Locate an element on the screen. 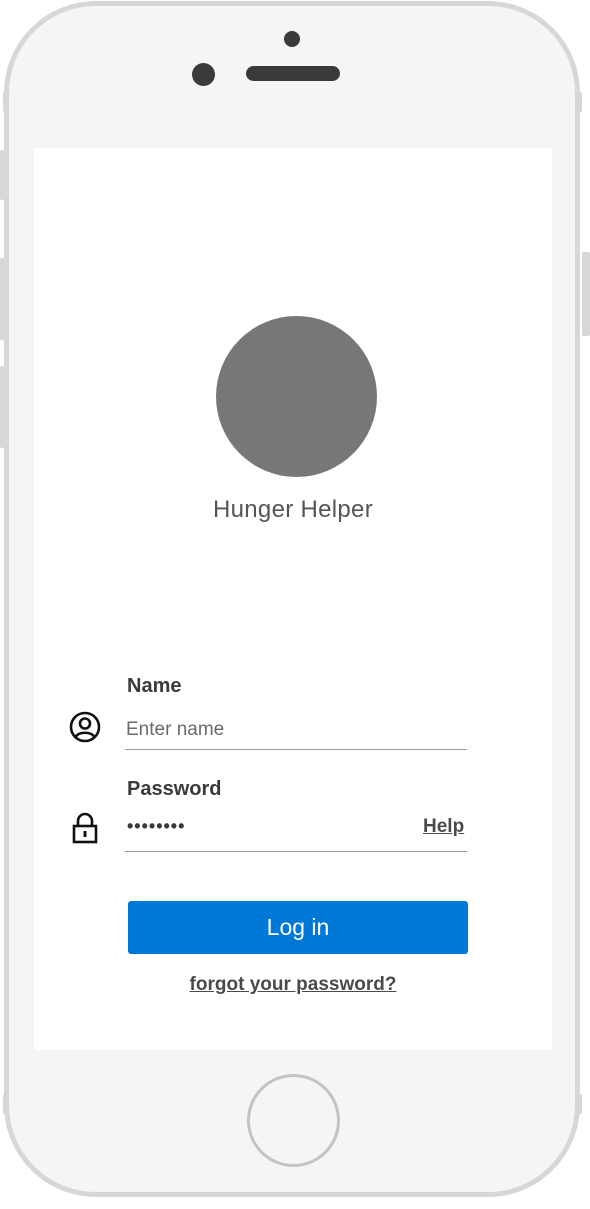  proximity-sensor is located at coordinates (292, 39).